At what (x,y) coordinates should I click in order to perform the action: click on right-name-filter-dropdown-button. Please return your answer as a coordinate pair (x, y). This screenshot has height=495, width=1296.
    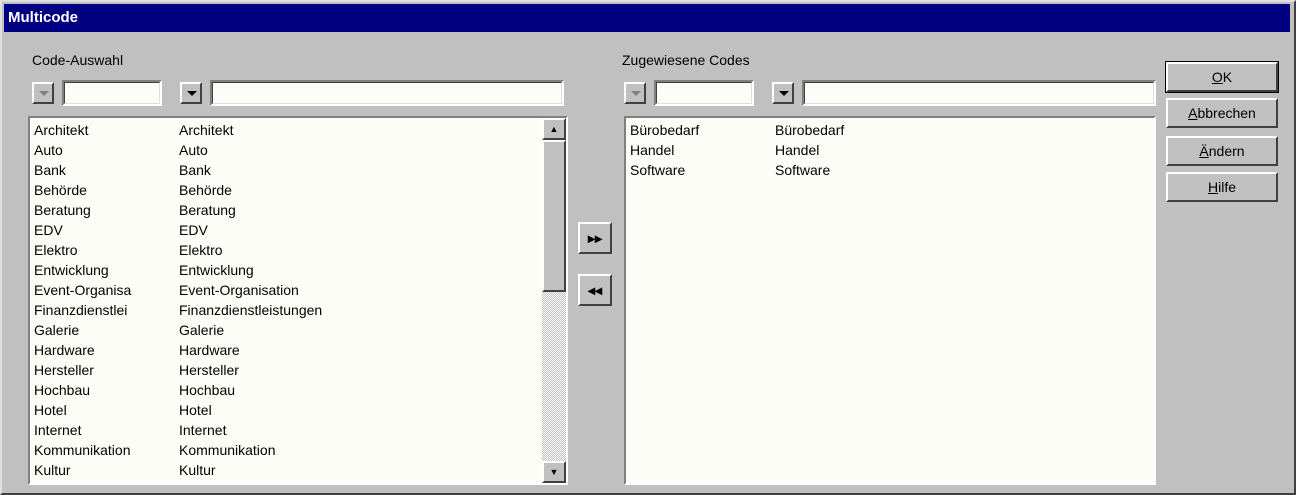
    Looking at the image, I should click on (783, 93).